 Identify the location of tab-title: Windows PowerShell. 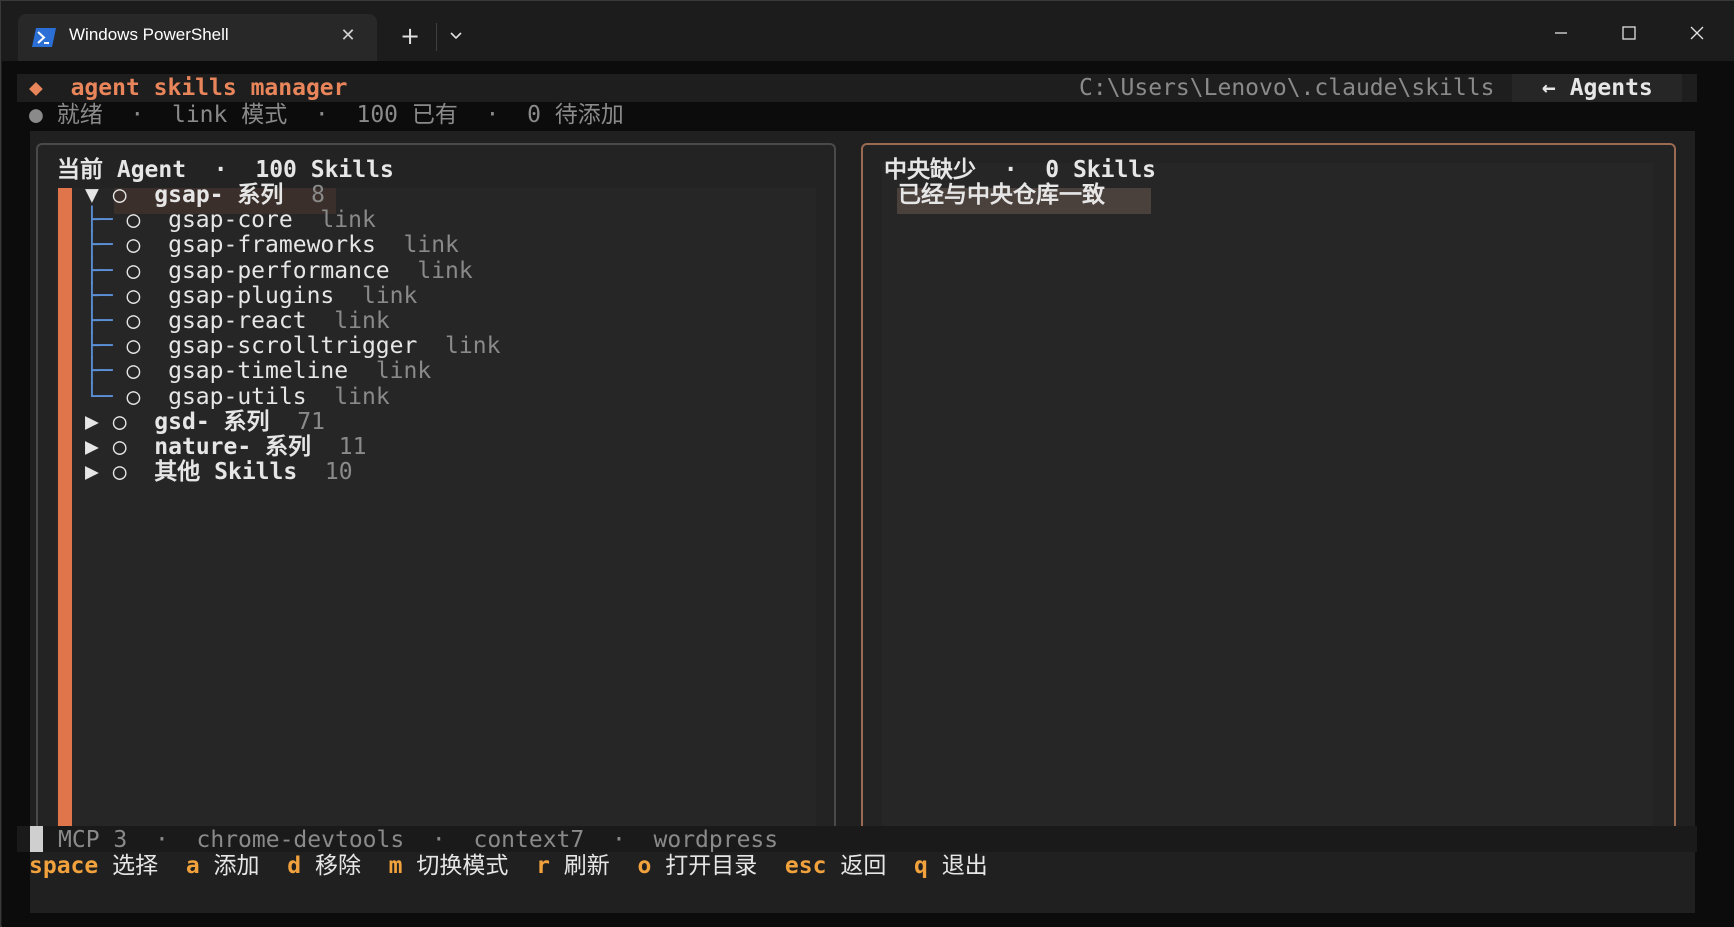
(149, 34).